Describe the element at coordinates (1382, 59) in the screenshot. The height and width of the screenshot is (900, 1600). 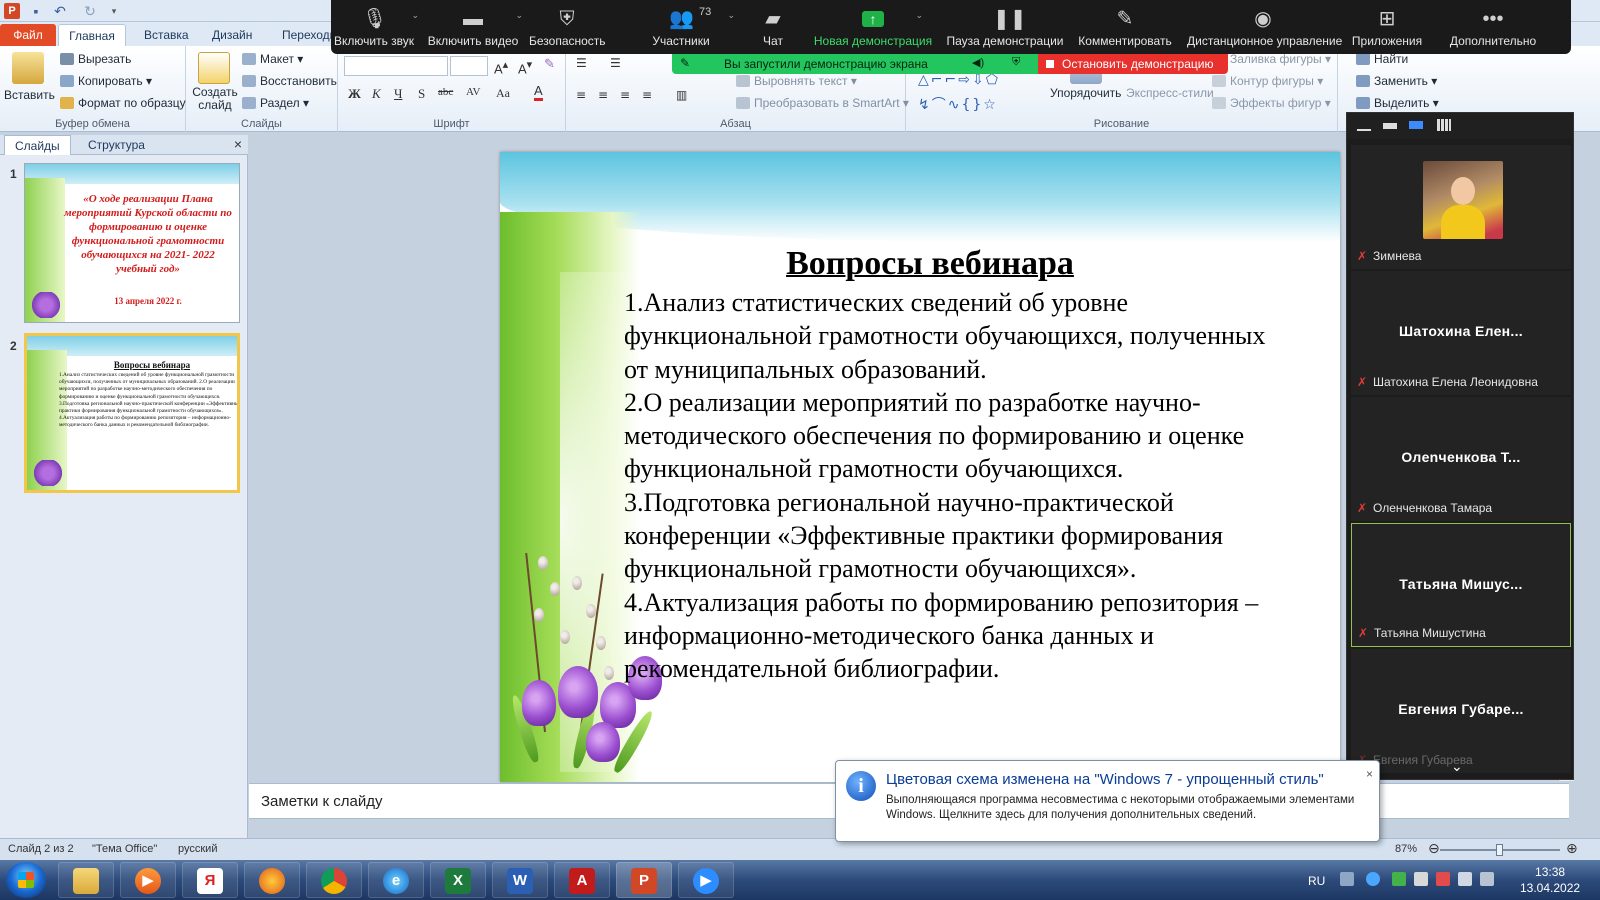
I see `find-button: Найти` at that location.